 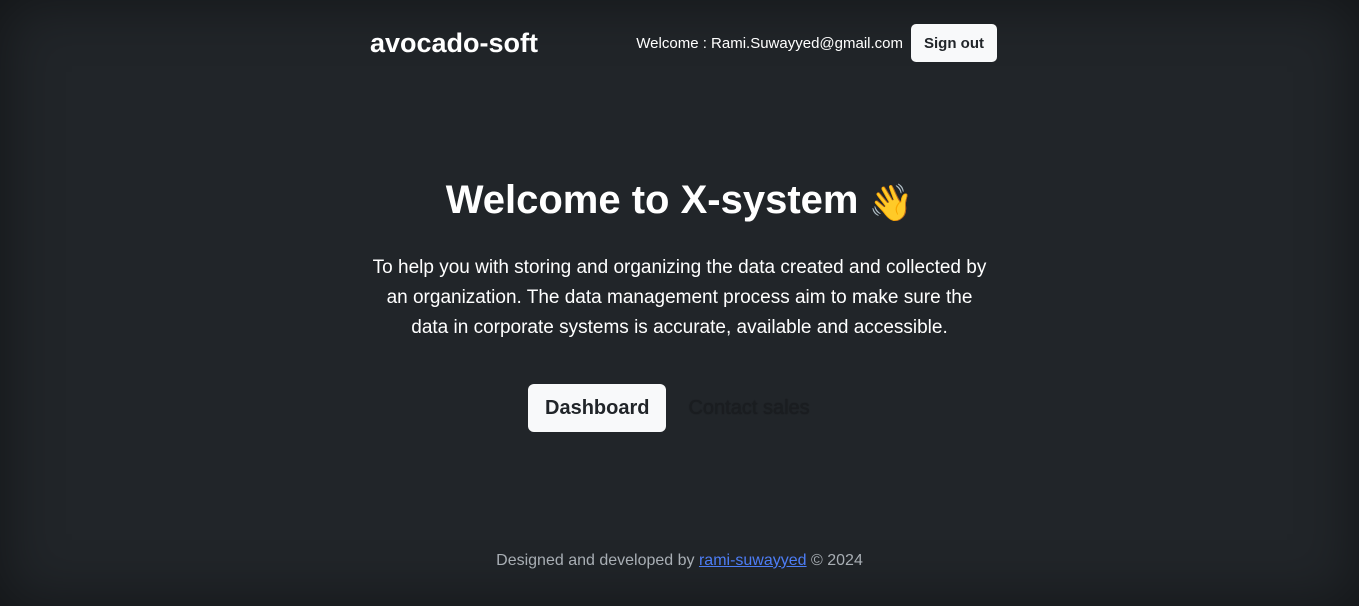 I want to click on hero-title: Welcome to X-system 👋, so click(x=679, y=201).